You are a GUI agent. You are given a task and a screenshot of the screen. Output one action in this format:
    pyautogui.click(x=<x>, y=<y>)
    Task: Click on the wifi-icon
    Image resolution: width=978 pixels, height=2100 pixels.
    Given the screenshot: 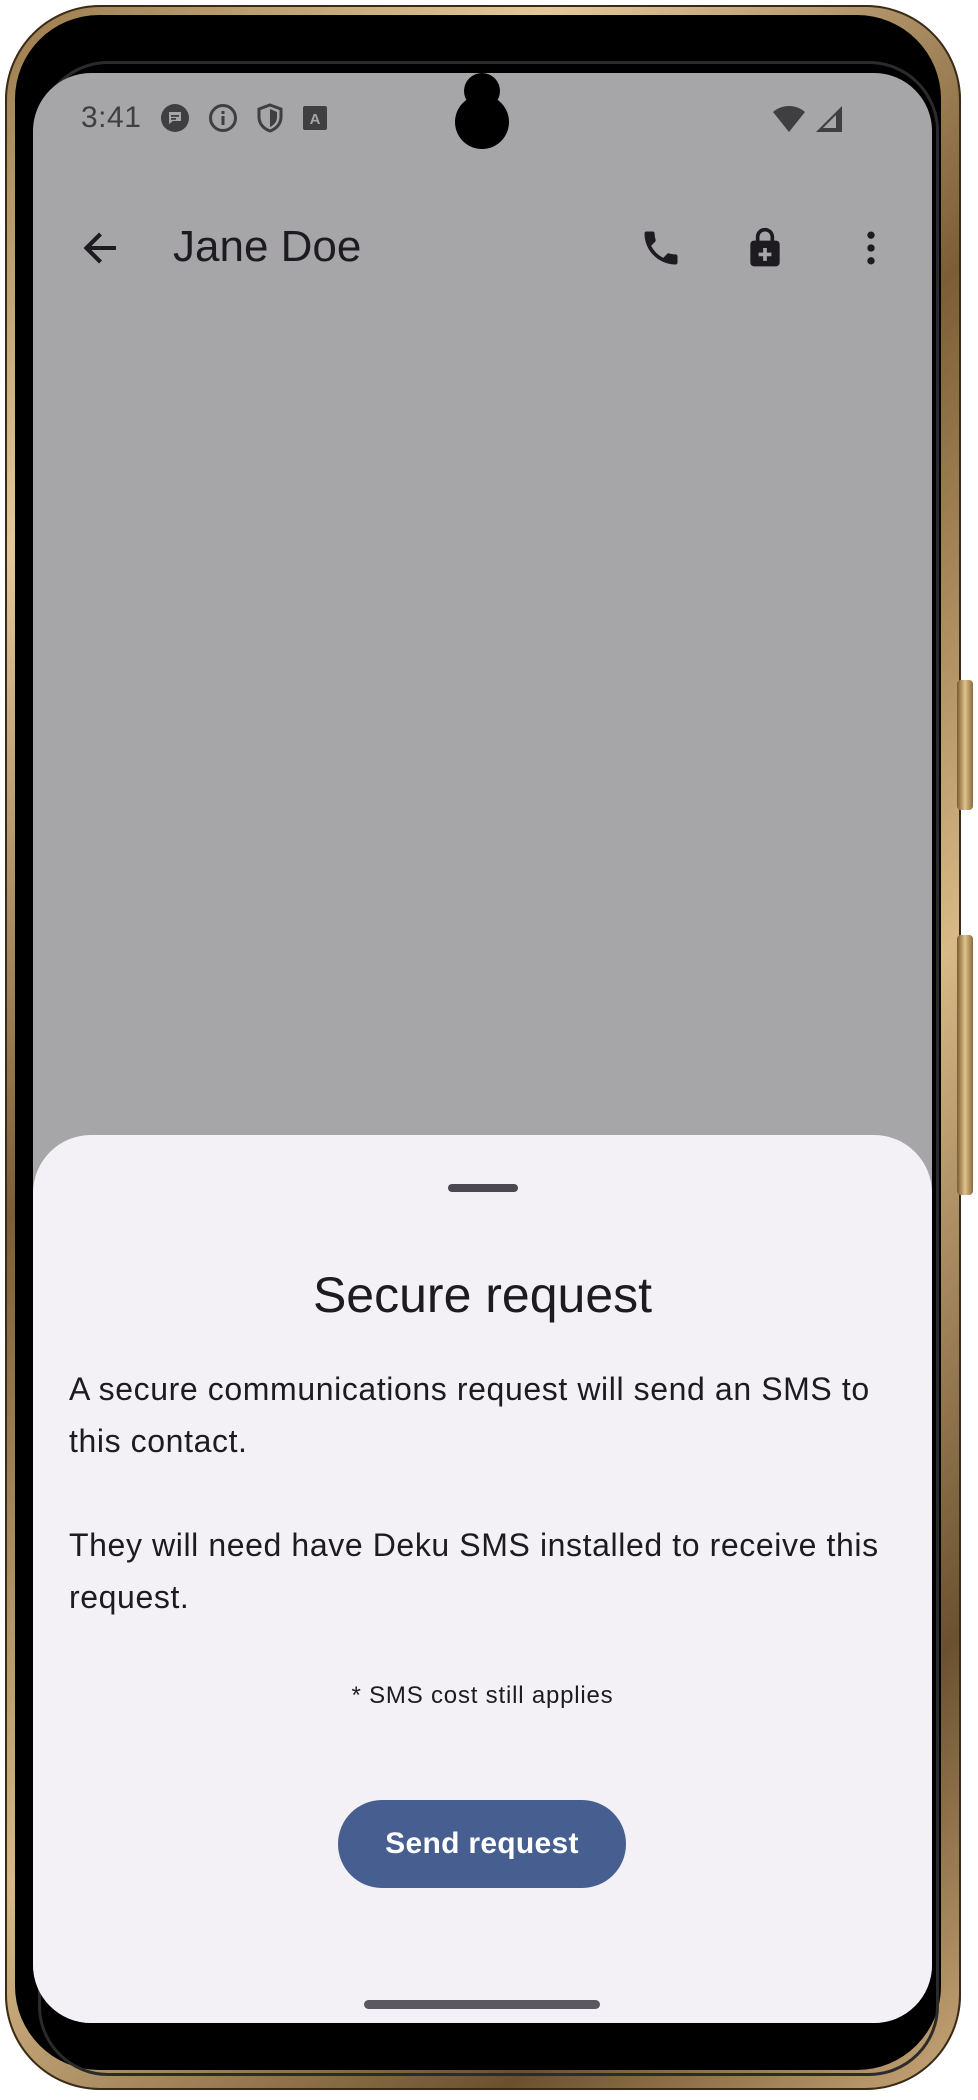 What is the action you would take?
    pyautogui.click(x=789, y=121)
    